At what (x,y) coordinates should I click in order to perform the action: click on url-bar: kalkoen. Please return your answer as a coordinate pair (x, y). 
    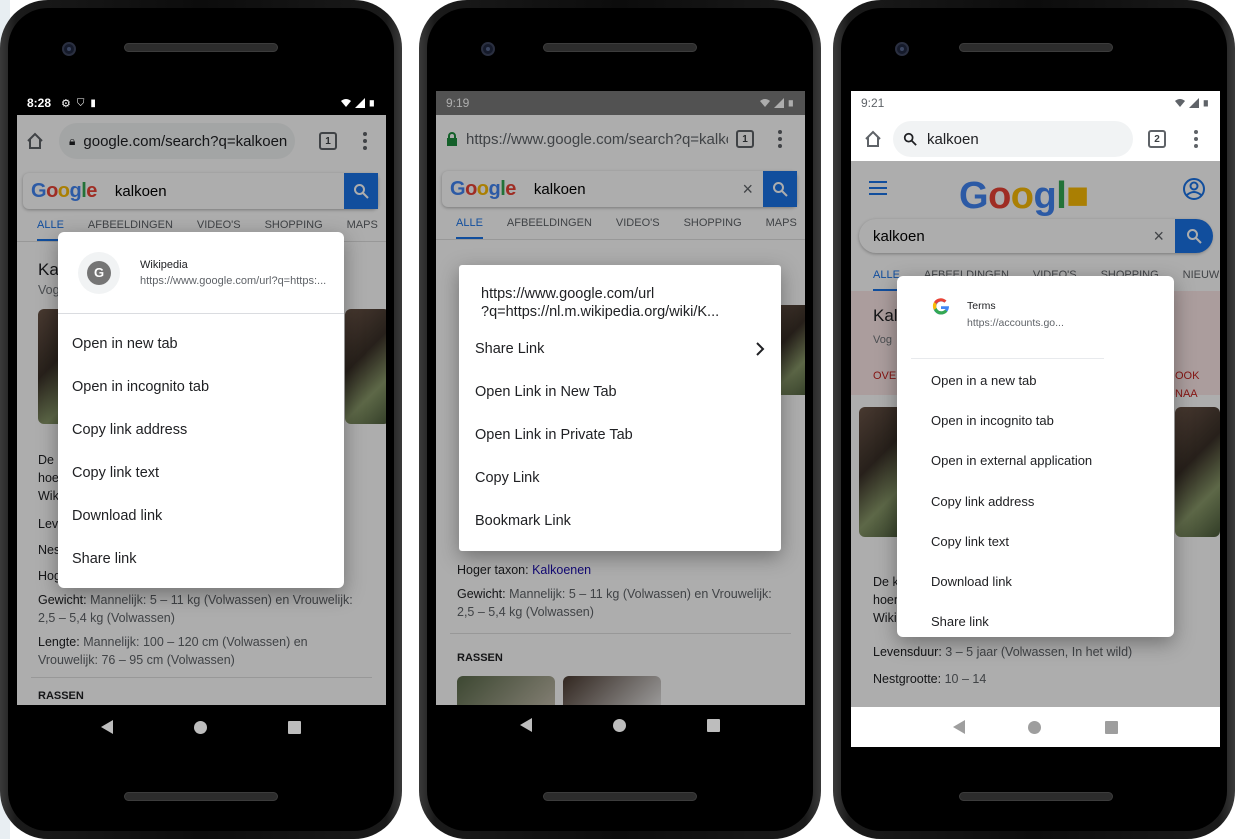
    Looking at the image, I should click on (1013, 139).